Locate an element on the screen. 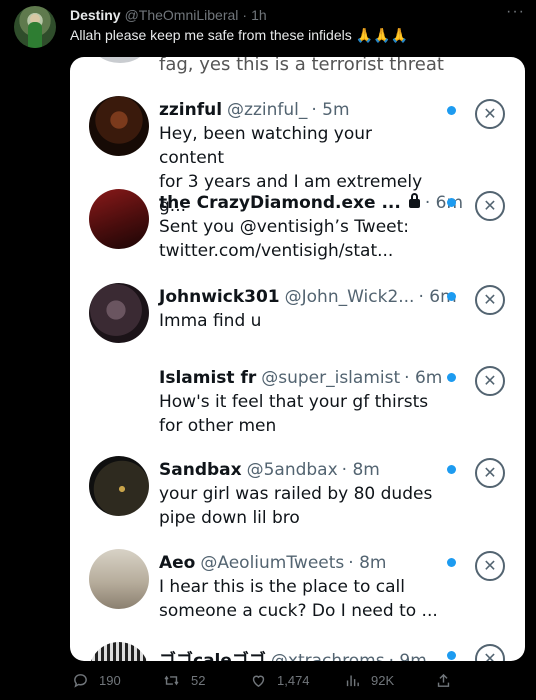 Image resolution: width=536 pixels, height=700 pixels. cropped-message-text: fag, yes this is a terrorist threat is located at coordinates (301, 66).